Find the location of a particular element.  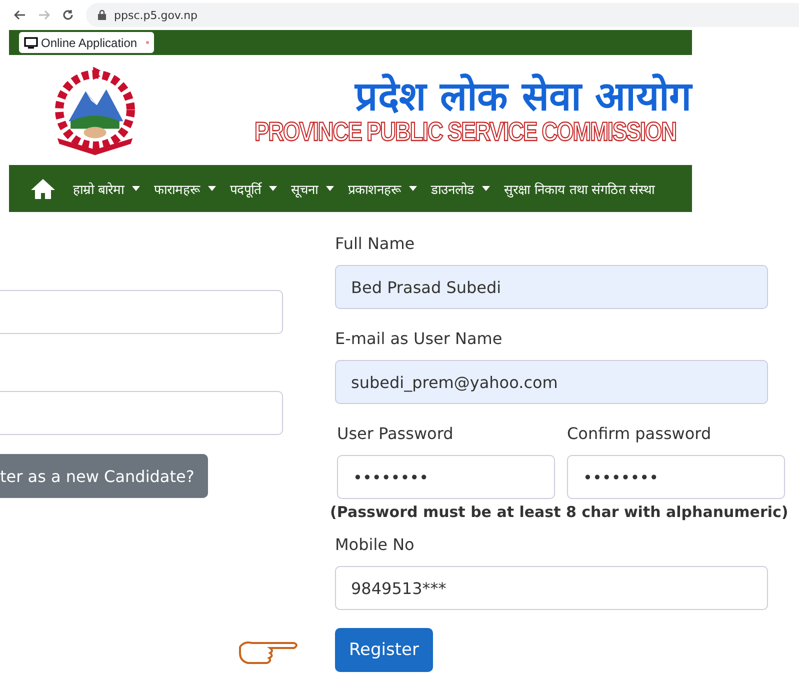

nav-menu-item: हाम्रो बारेमा is located at coordinates (98, 189).